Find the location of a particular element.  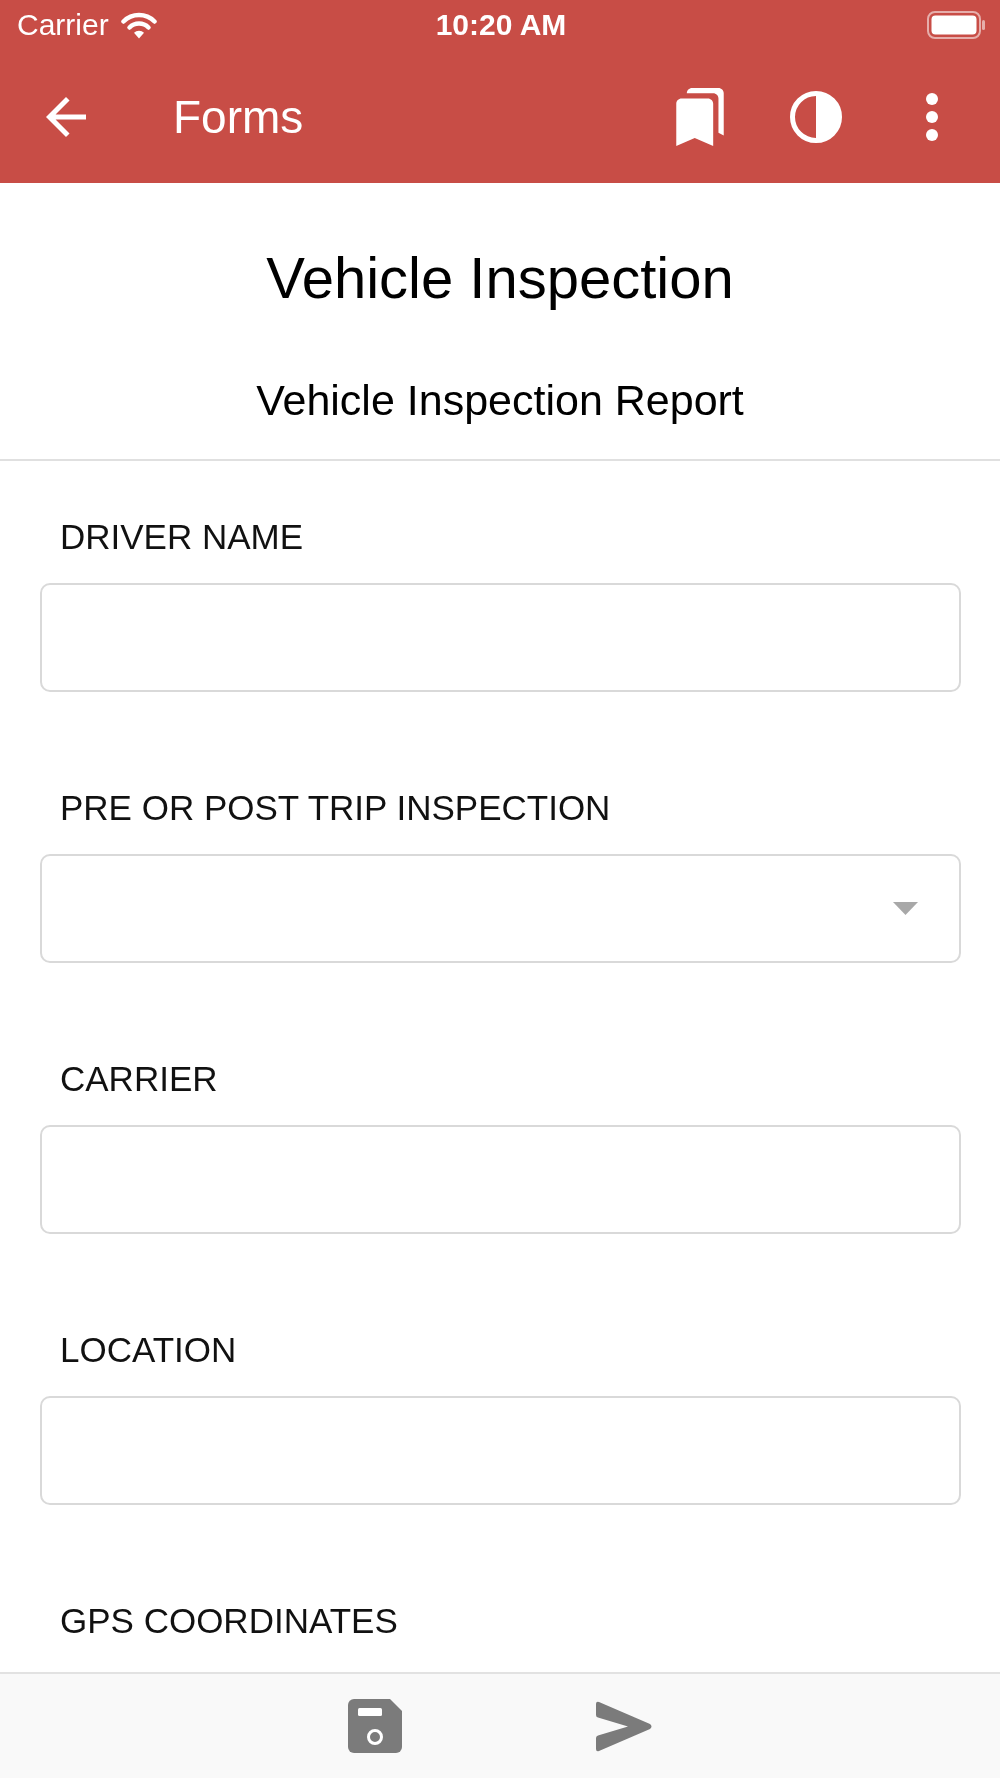

caret-icon is located at coordinates (905, 908).